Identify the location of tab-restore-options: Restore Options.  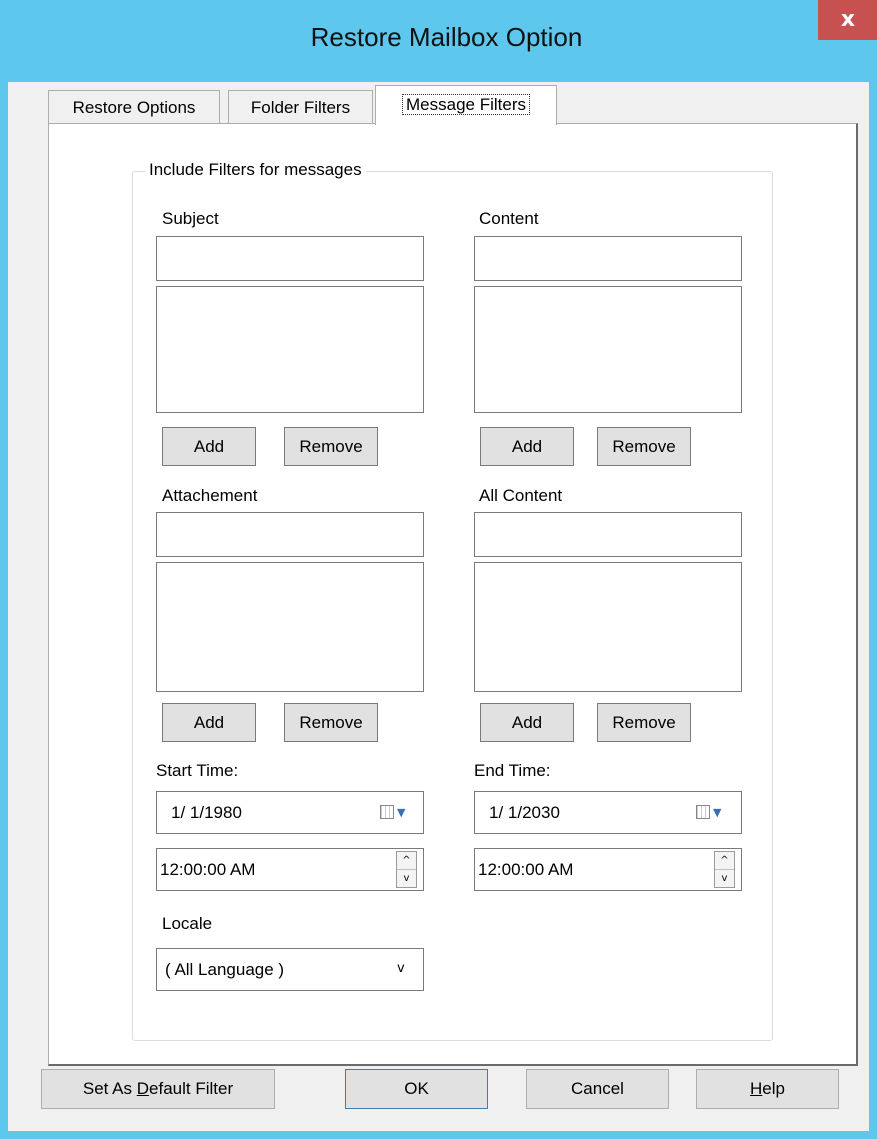
(134, 106).